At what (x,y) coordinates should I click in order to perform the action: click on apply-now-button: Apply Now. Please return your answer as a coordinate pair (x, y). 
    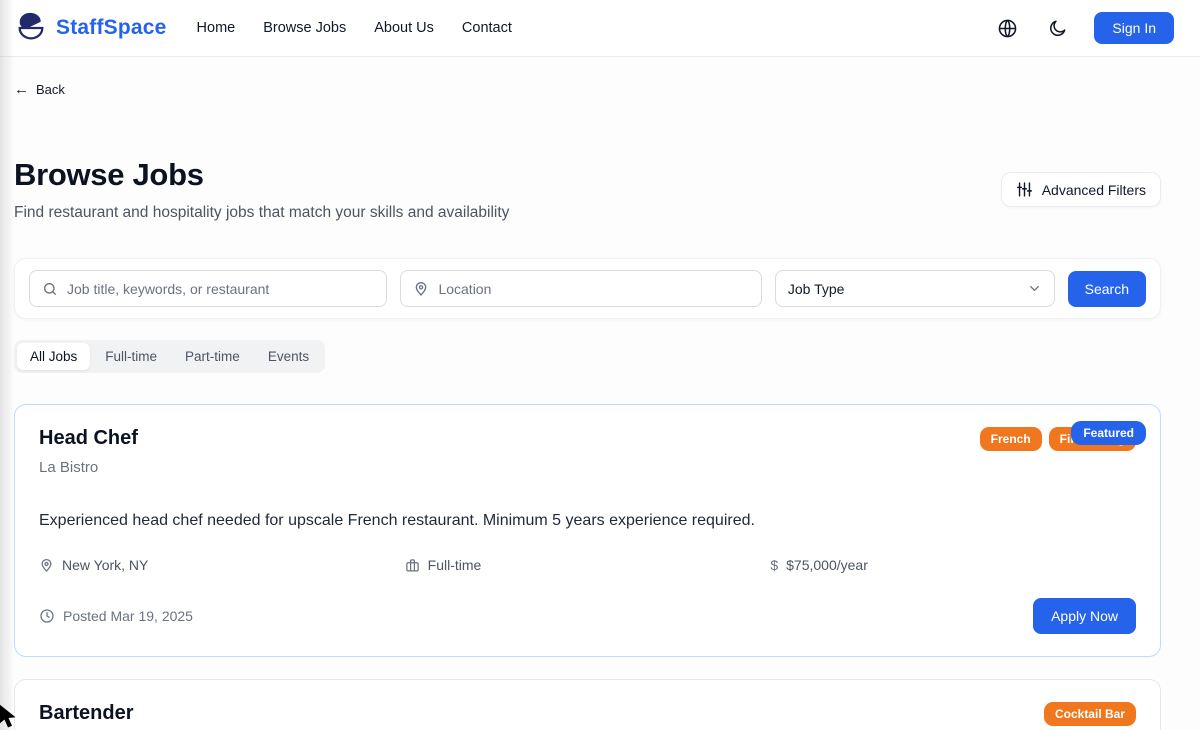
    Looking at the image, I should click on (1084, 616).